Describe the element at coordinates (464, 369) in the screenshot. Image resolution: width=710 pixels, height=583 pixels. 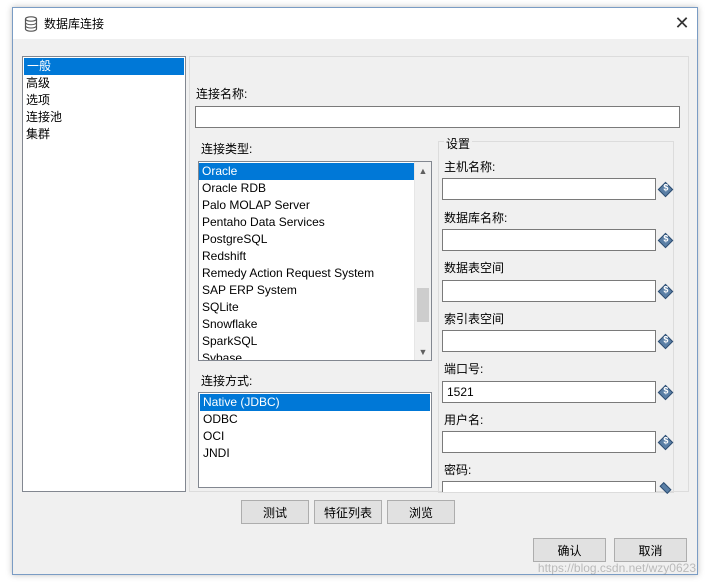
I see `port-label: 端口号:` at that location.